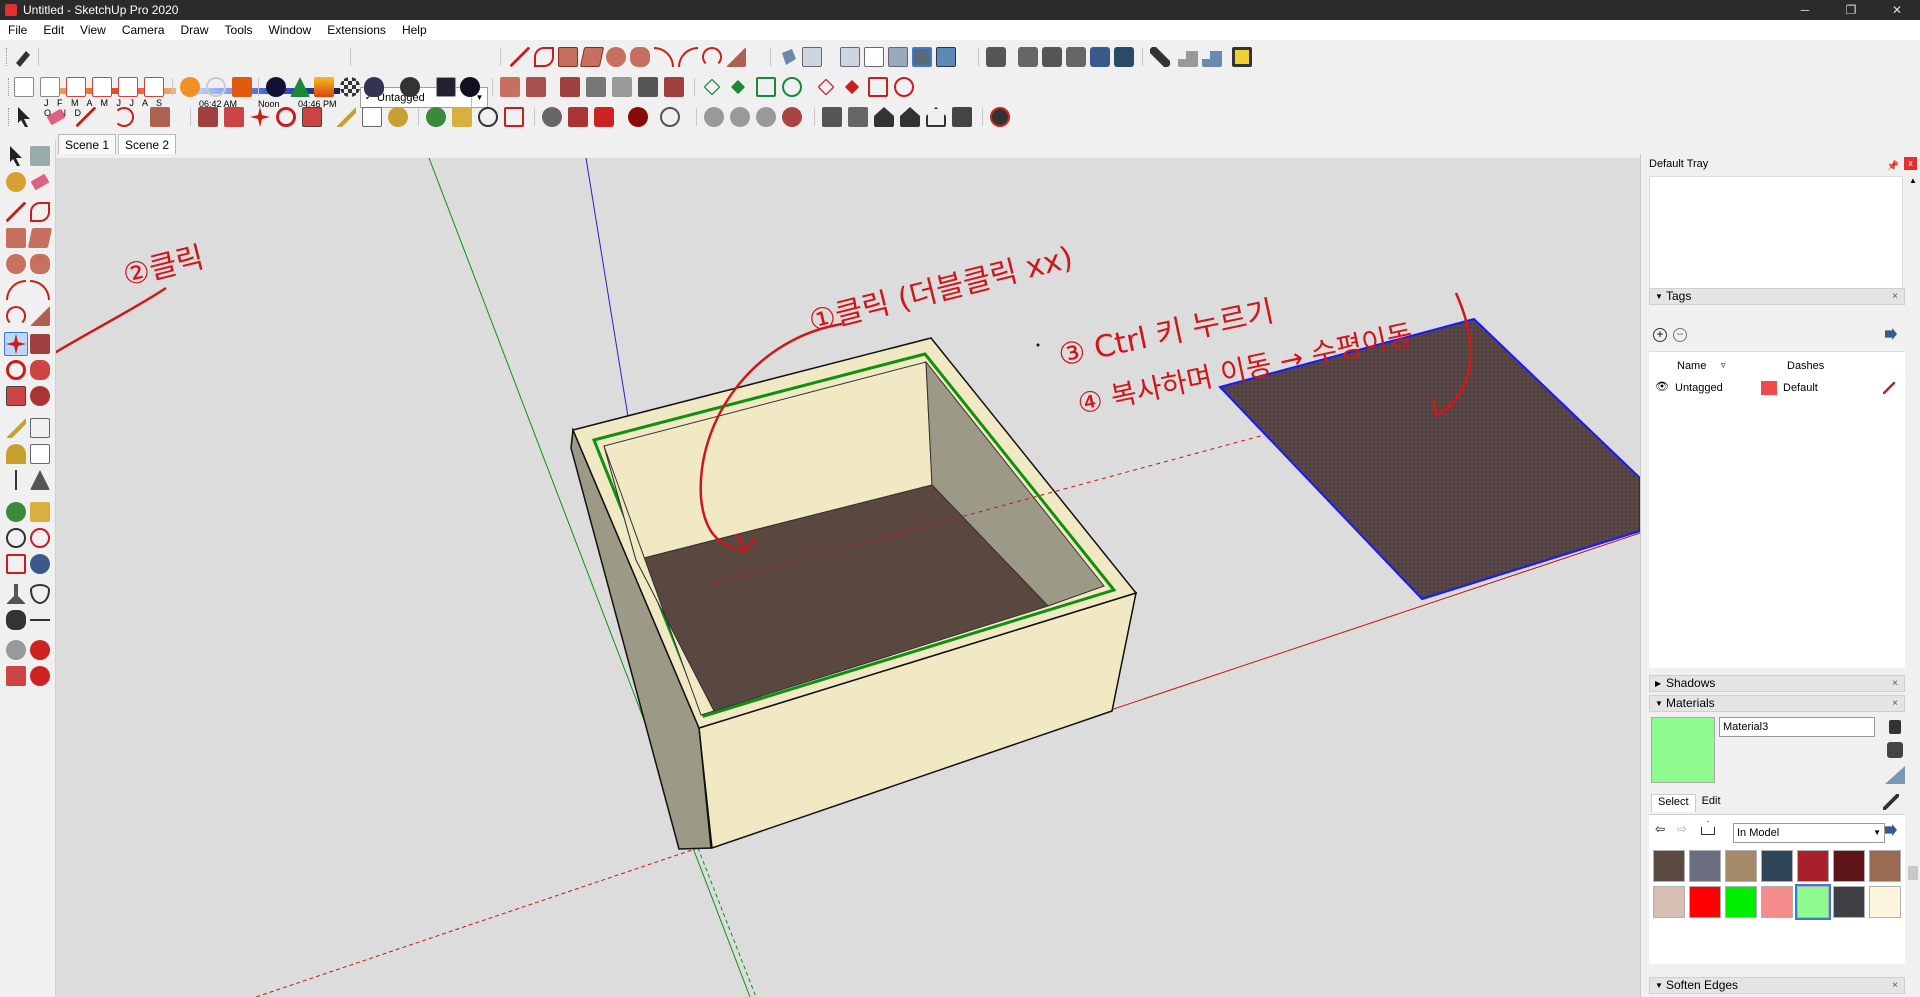  What do you see at coordinates (1809, 833) in the screenshot?
I see `material-library-select: In Model ▼` at bounding box center [1809, 833].